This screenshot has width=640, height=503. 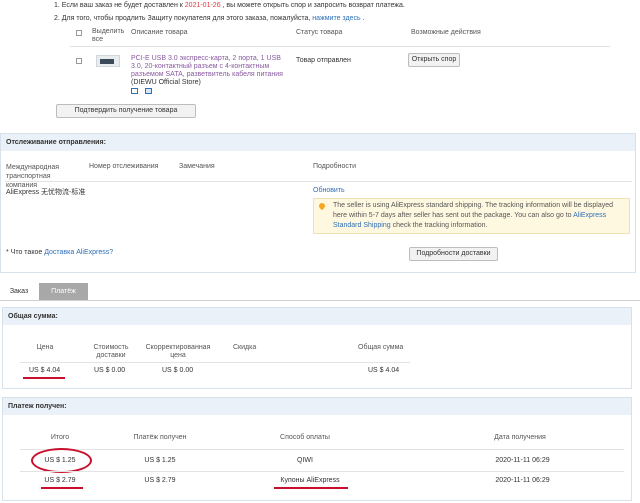 I want to click on carrier-value: AliExpress 无忧物流-标准, so click(x=46, y=192).